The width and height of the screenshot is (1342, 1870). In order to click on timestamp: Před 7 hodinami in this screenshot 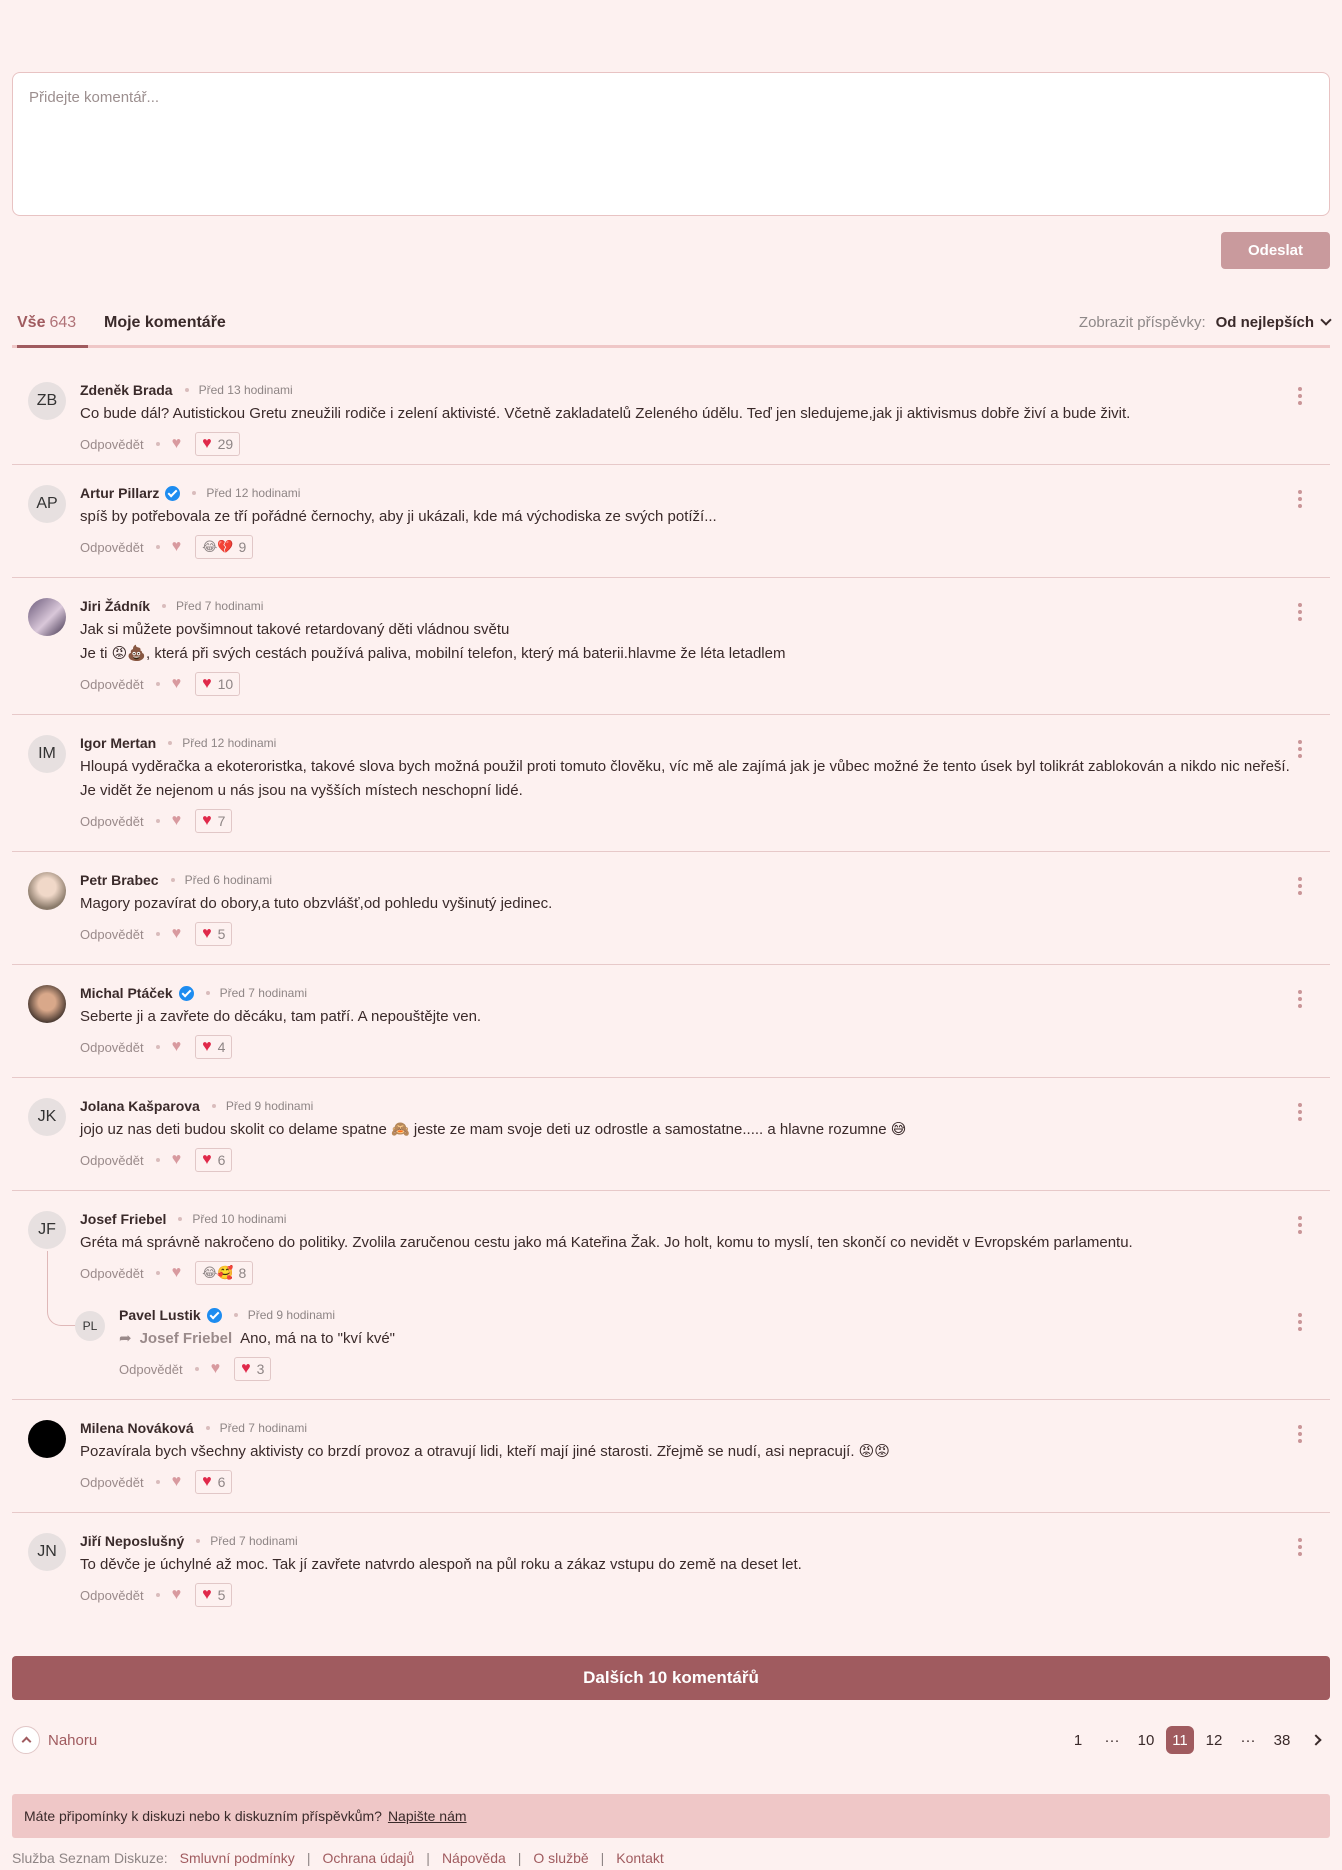, I will do `click(254, 1541)`.